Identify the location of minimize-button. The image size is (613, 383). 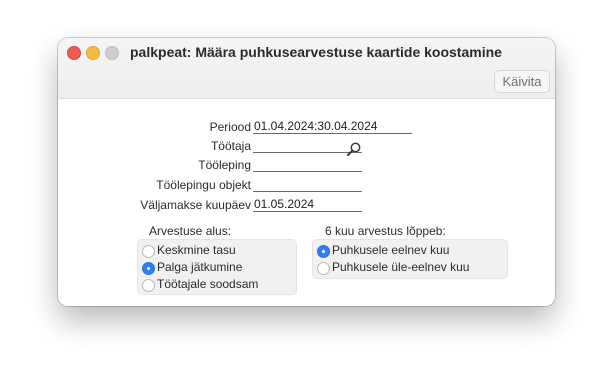
(93, 53).